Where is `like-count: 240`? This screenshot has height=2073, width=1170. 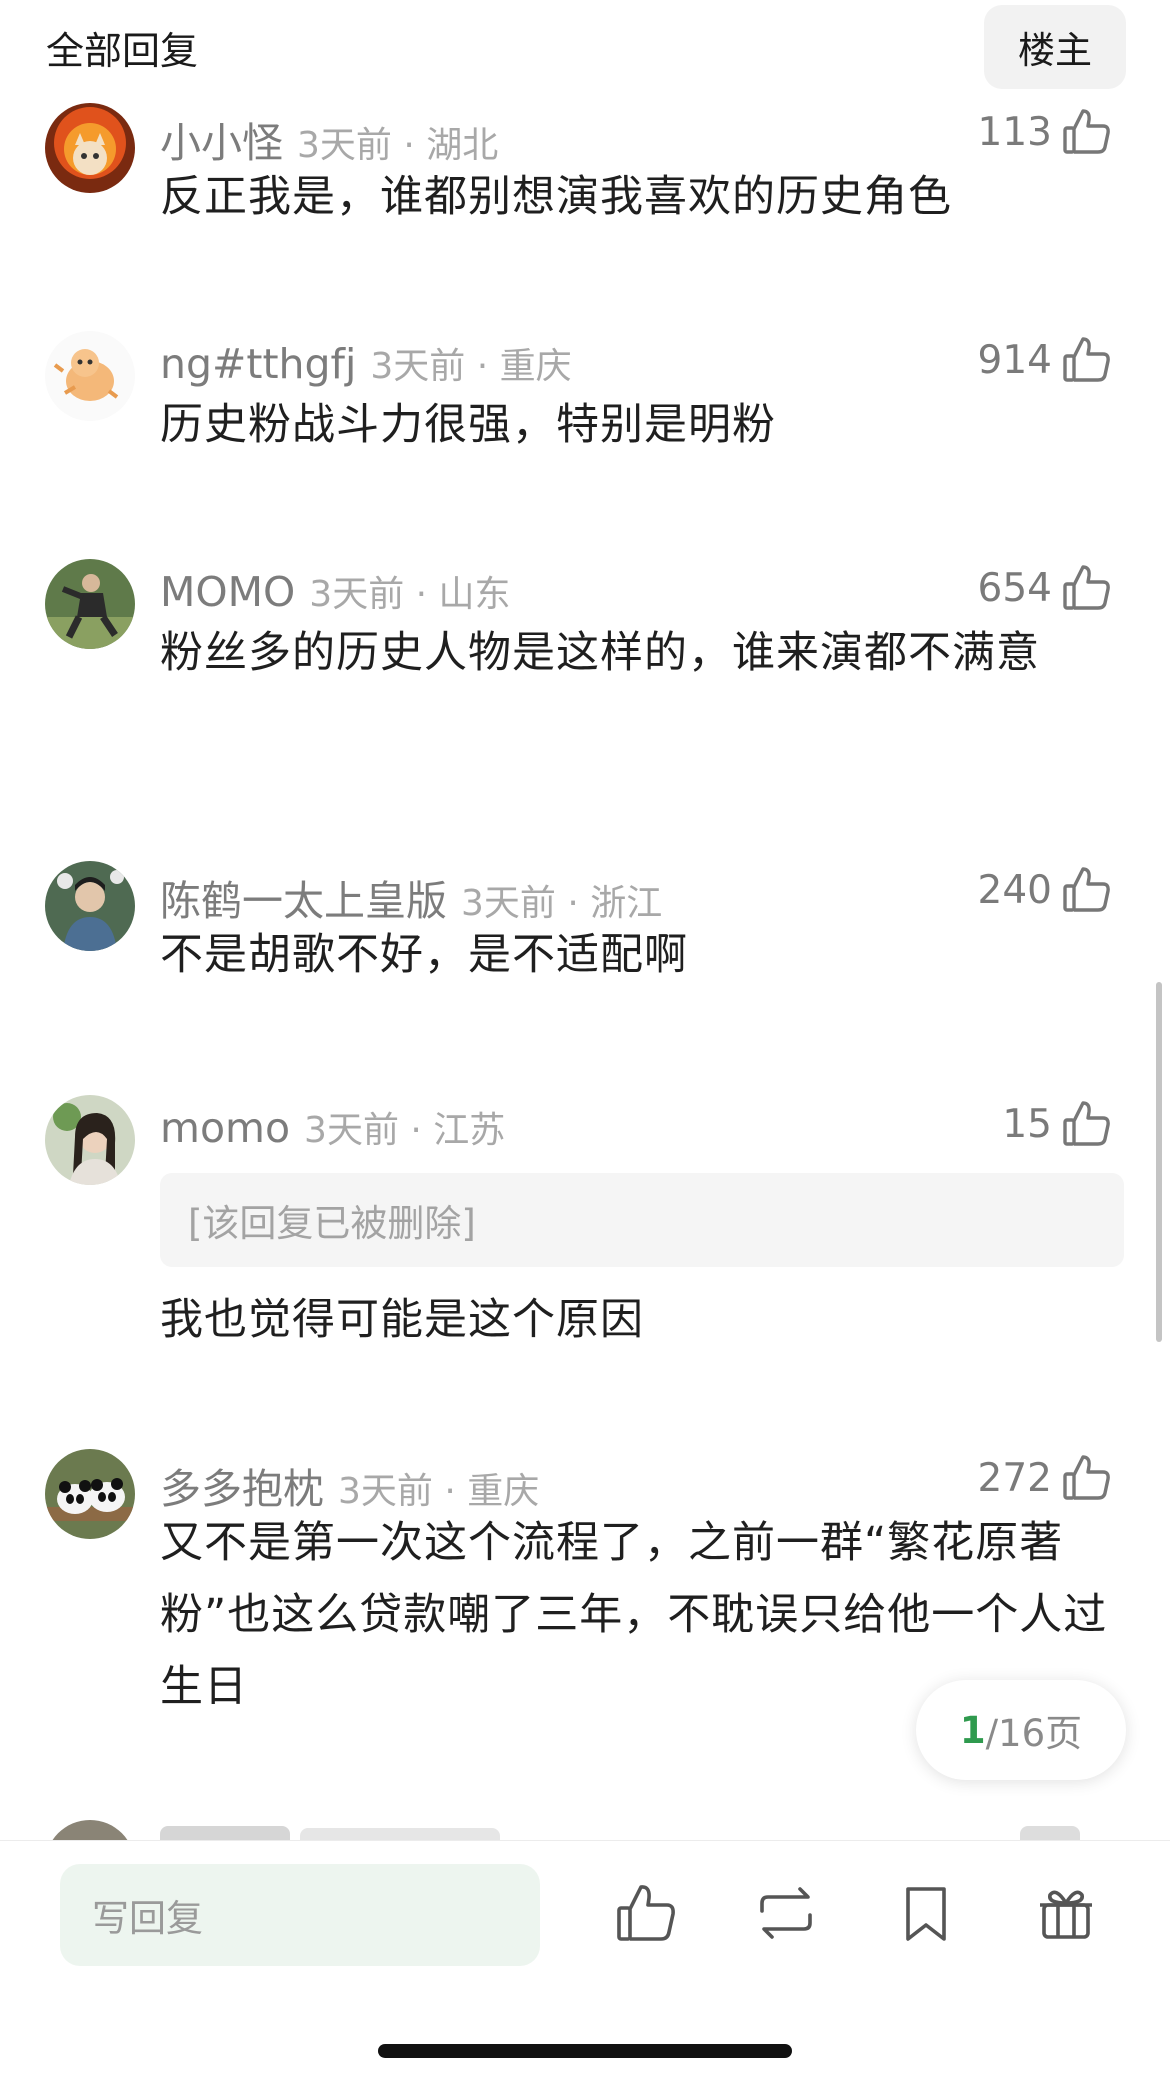
like-count: 240 is located at coordinates (1014, 890).